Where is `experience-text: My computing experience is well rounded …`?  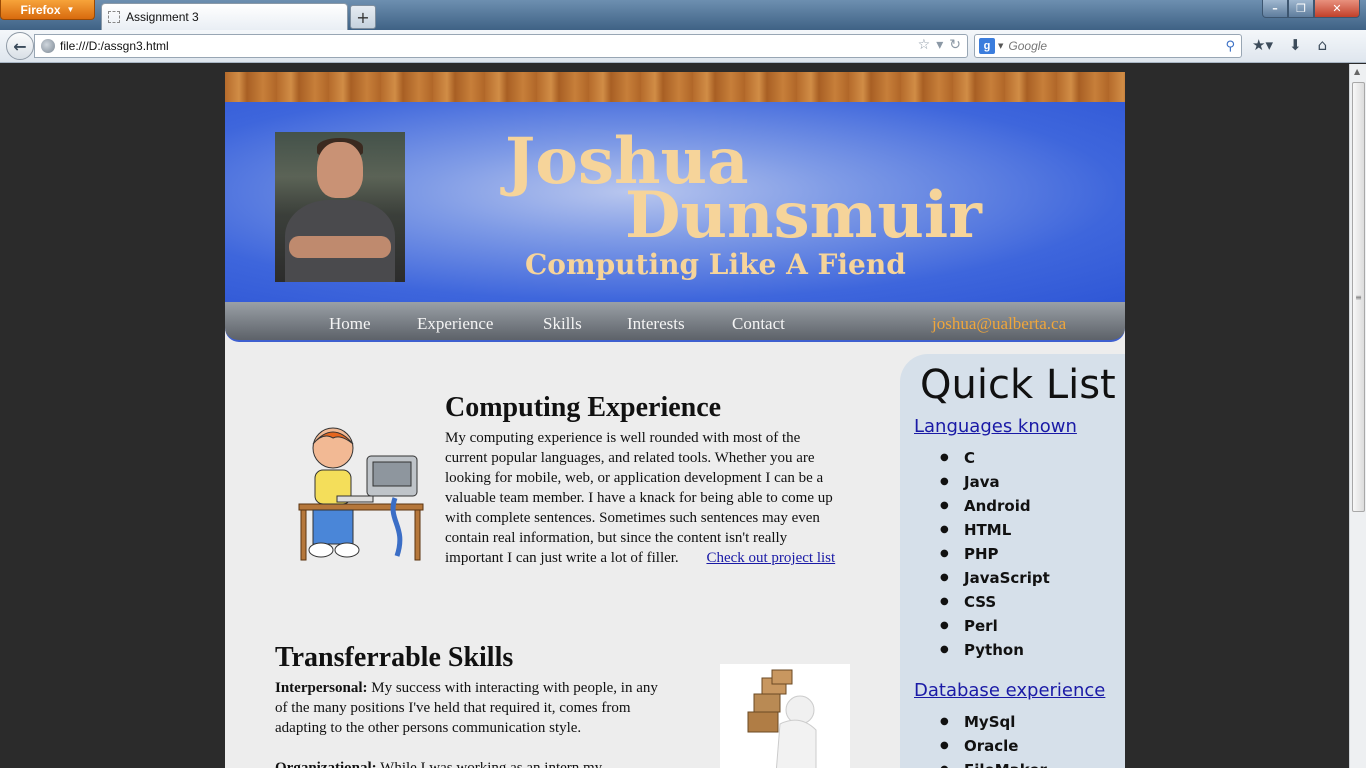
experience-text: My computing experience is well rounded … is located at coordinates (639, 498).